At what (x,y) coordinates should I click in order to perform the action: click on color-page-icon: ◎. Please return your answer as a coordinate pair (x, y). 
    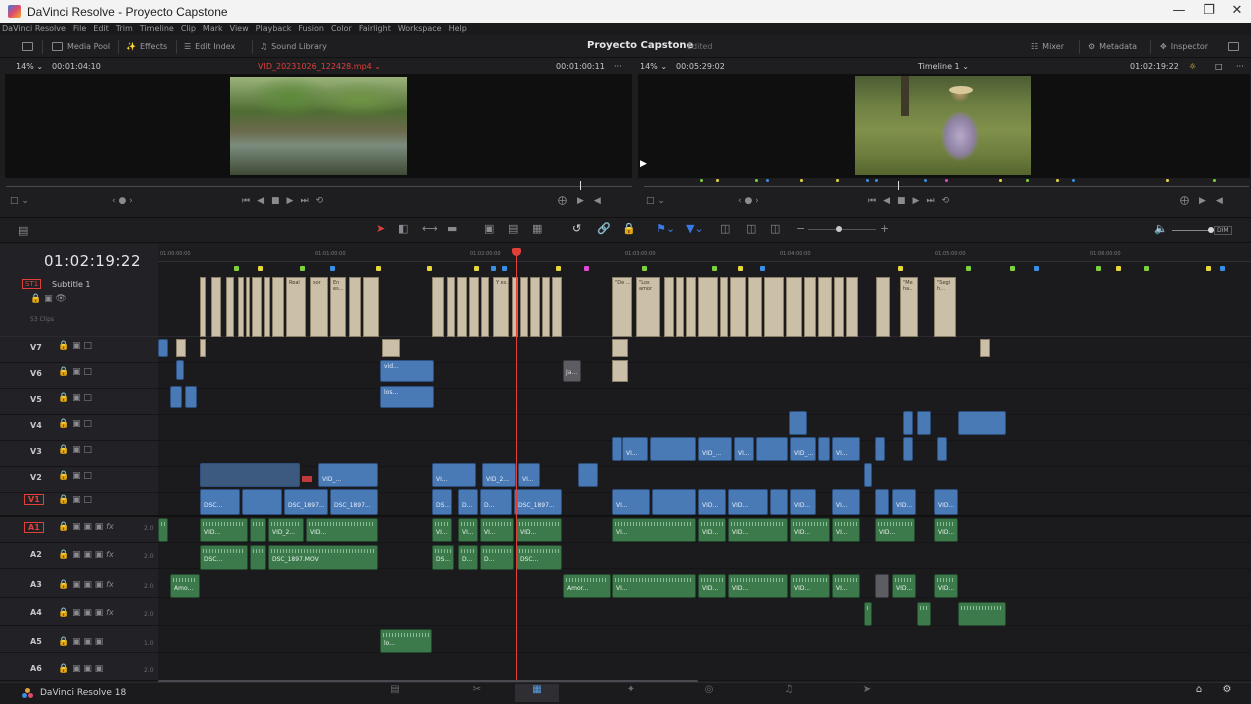
    Looking at the image, I should click on (709, 692).